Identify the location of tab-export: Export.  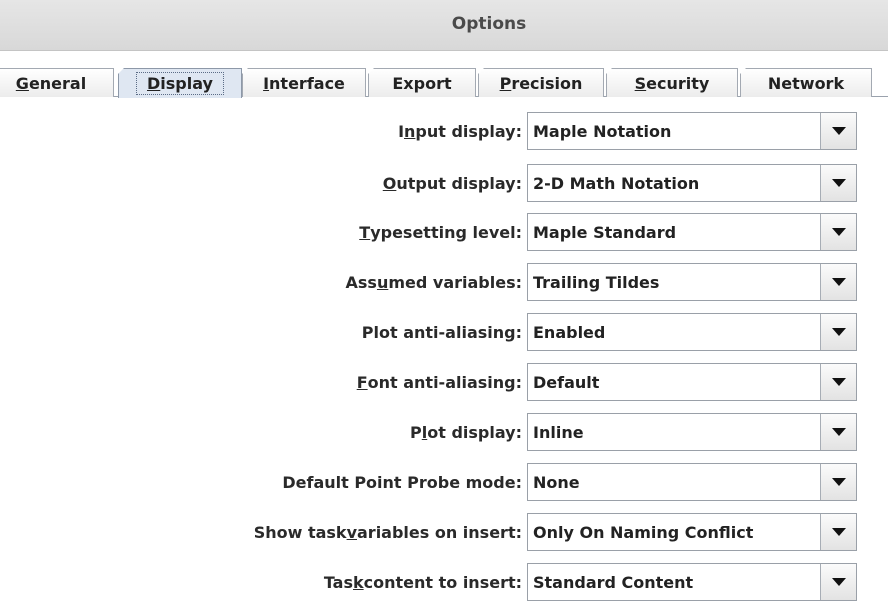
(422, 82).